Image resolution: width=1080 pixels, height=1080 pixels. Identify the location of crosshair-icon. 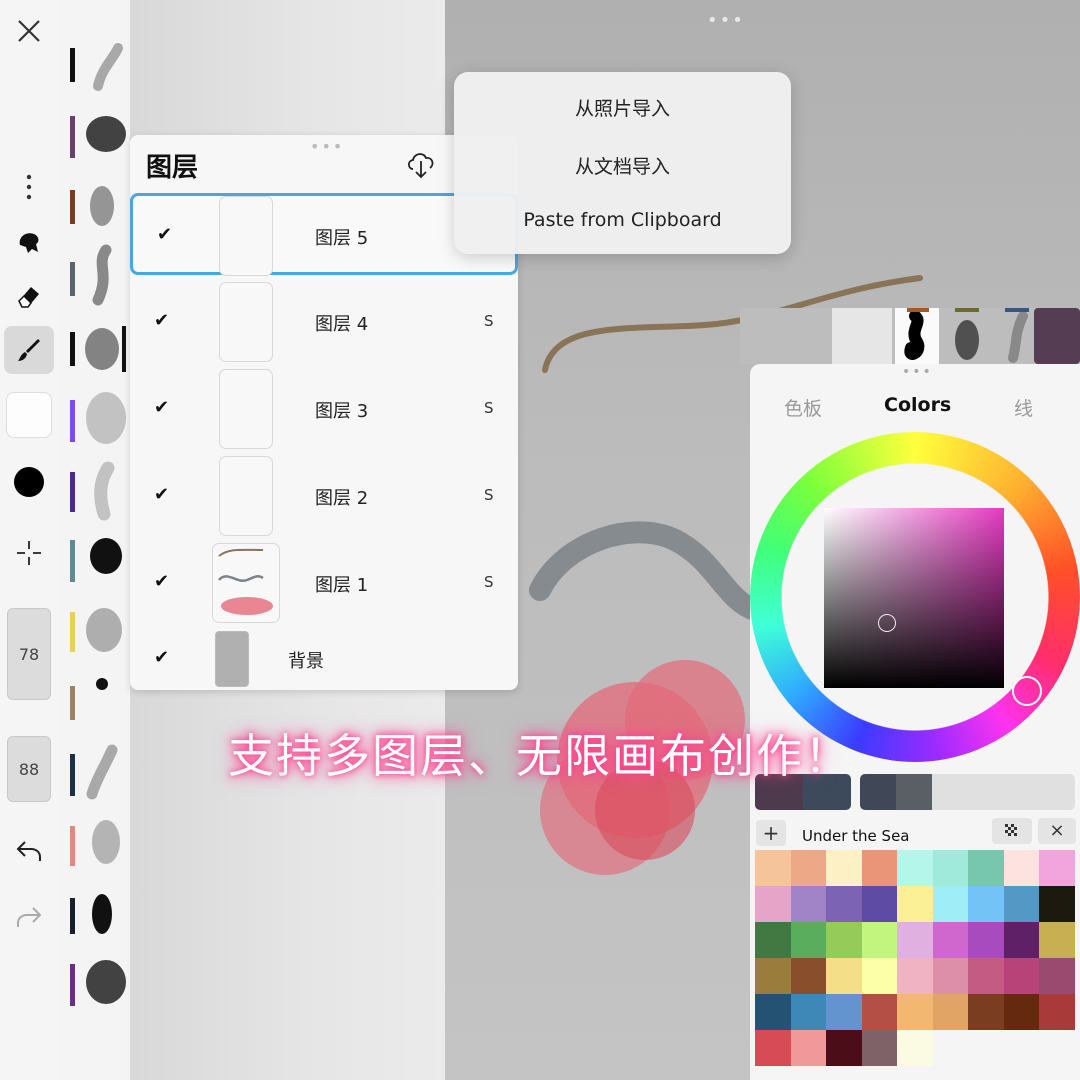
(29, 553).